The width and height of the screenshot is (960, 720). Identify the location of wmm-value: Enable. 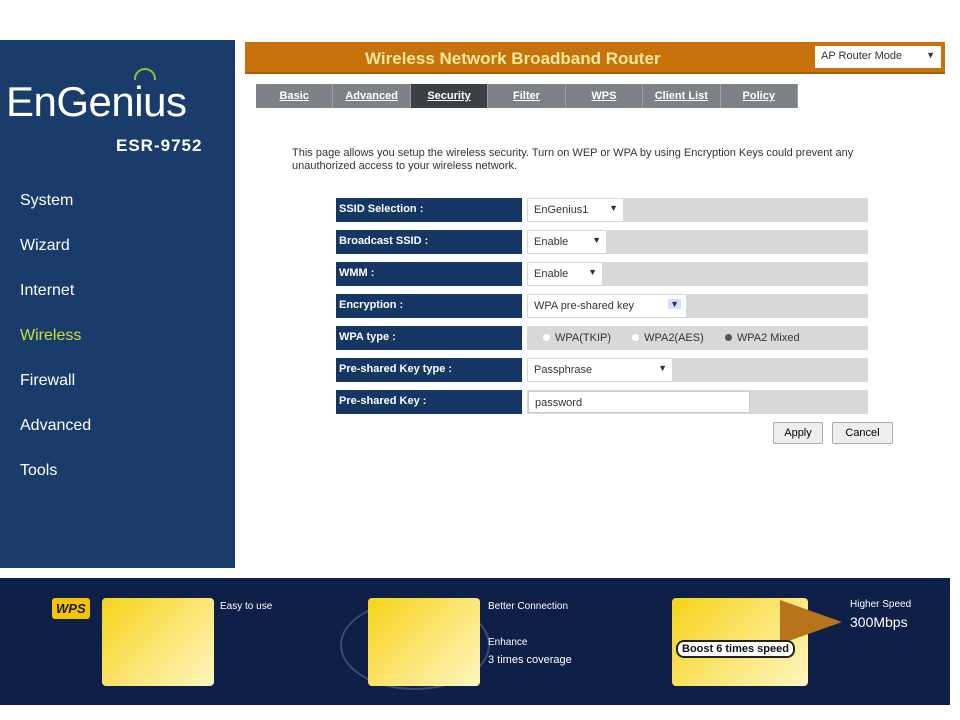
(551, 274).